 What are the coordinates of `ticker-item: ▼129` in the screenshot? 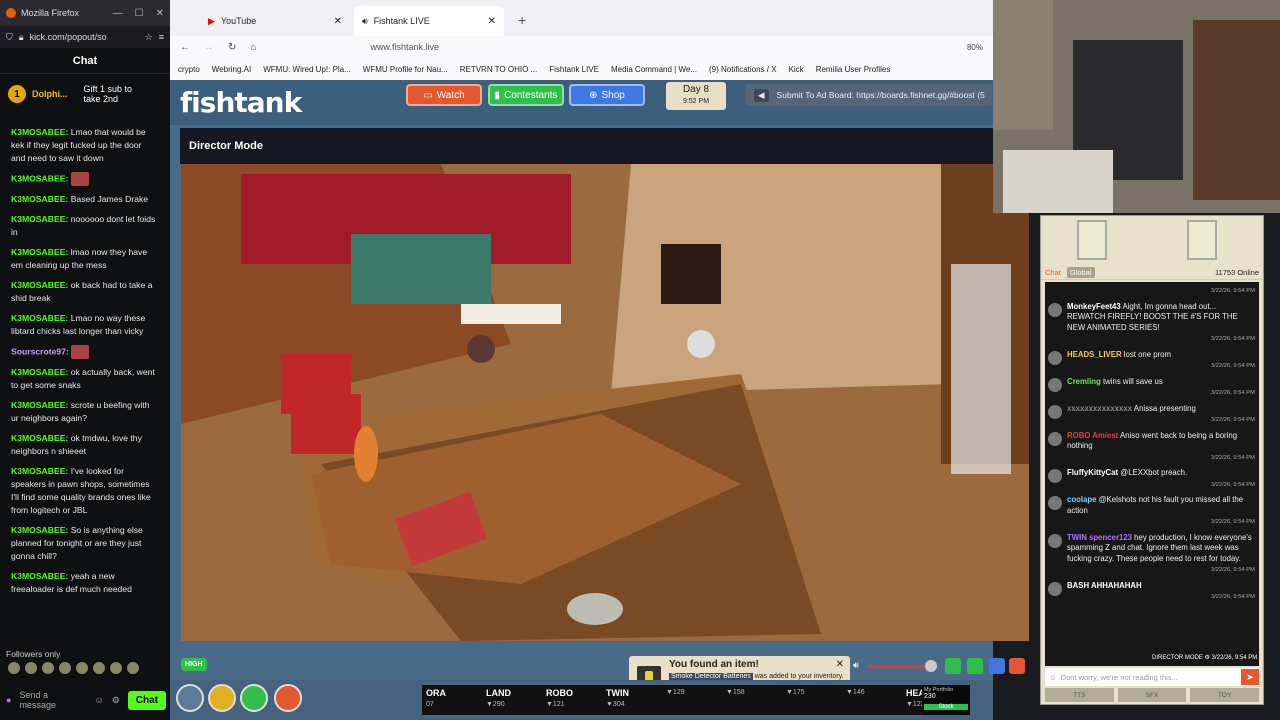 It's located at (688, 700).